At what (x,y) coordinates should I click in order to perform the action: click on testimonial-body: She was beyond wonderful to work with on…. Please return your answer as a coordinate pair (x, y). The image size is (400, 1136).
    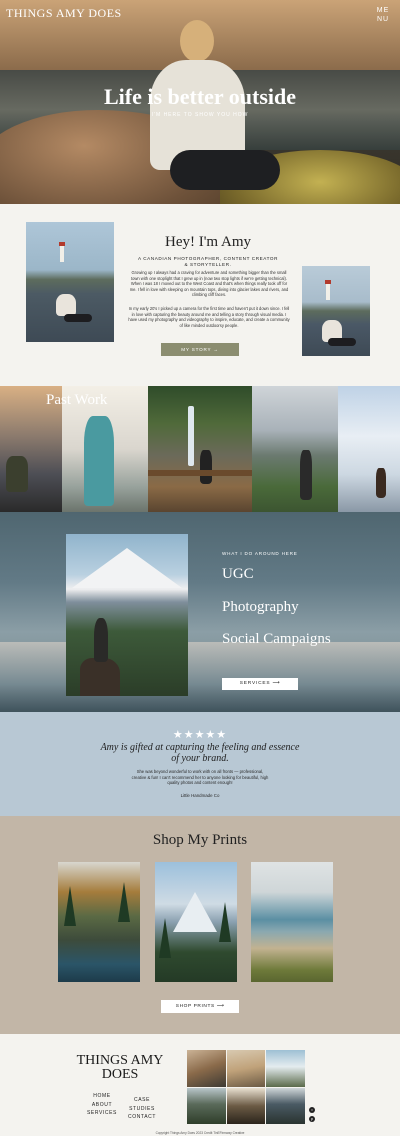
    Looking at the image, I should click on (200, 777).